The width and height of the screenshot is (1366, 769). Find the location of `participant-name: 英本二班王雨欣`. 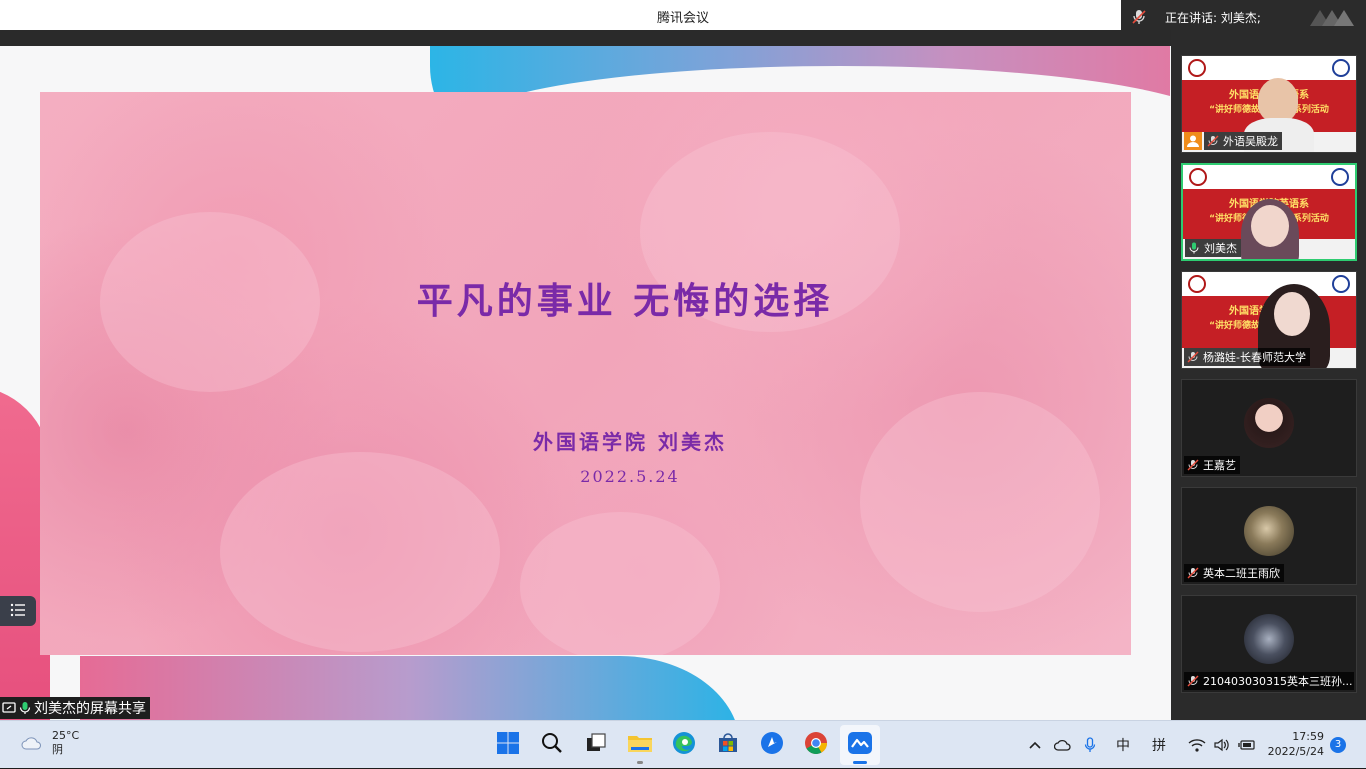

participant-name: 英本二班王雨欣 is located at coordinates (1241, 573).